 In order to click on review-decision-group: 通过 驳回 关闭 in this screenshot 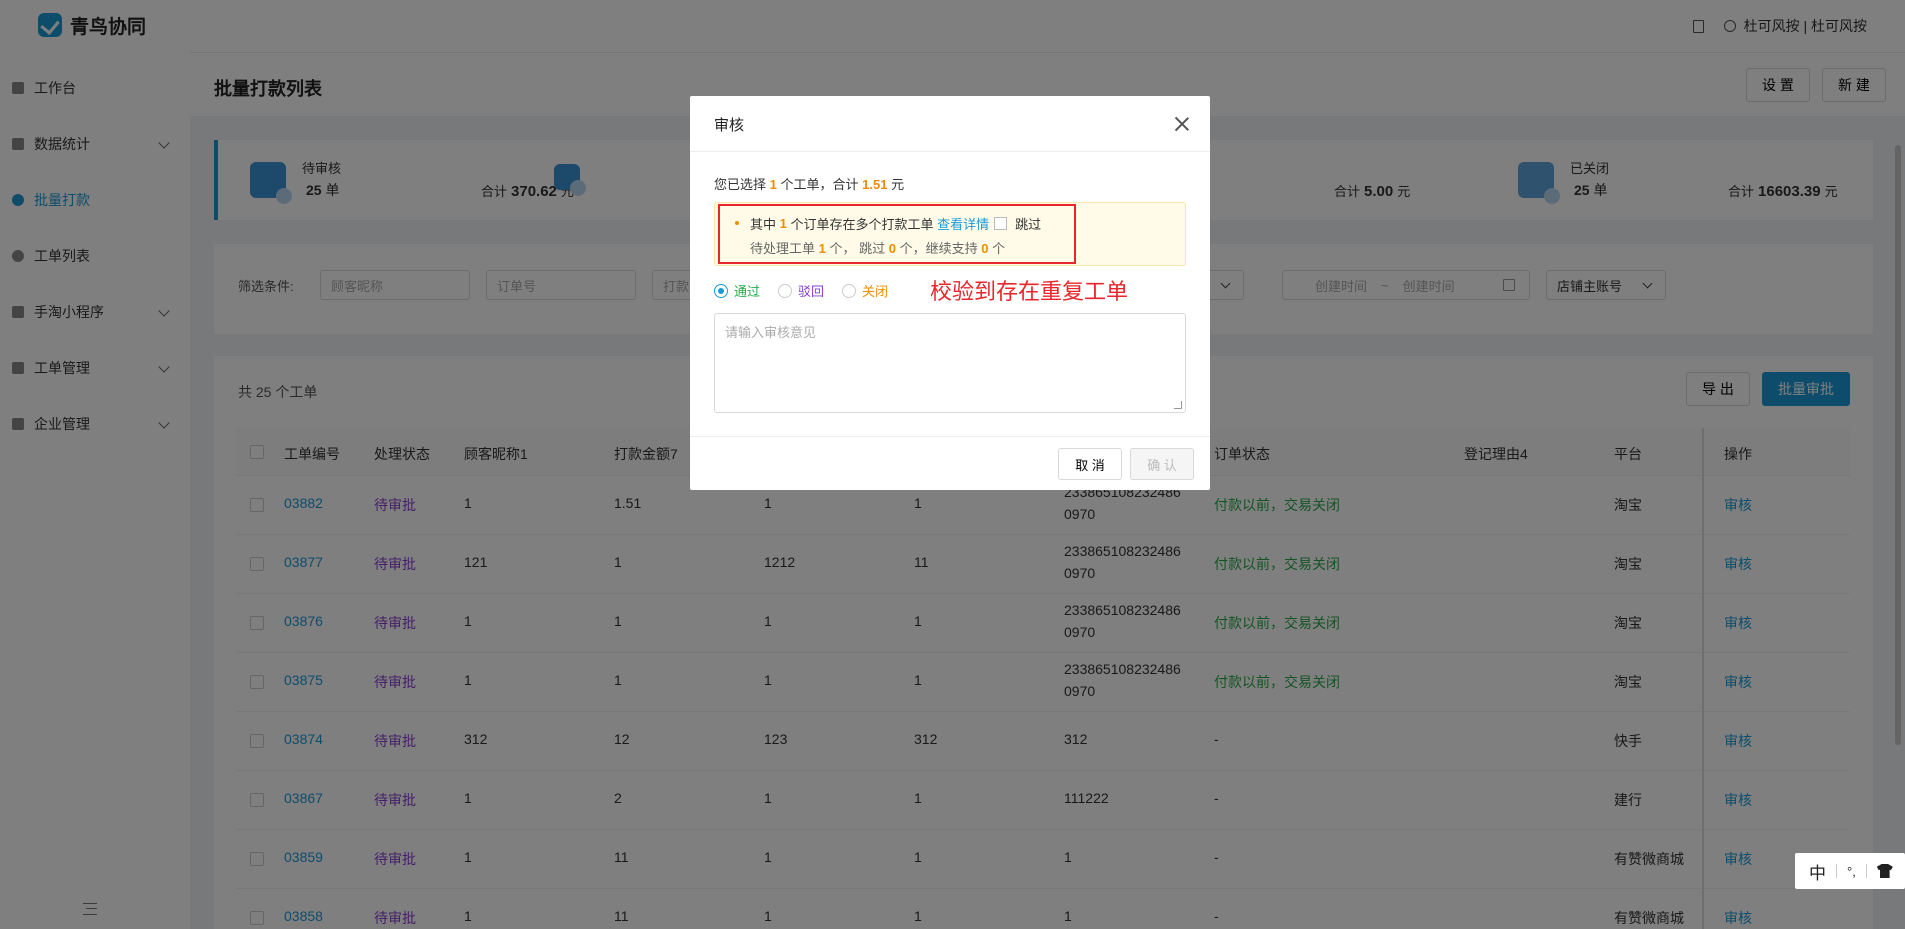, I will do `click(801, 290)`.